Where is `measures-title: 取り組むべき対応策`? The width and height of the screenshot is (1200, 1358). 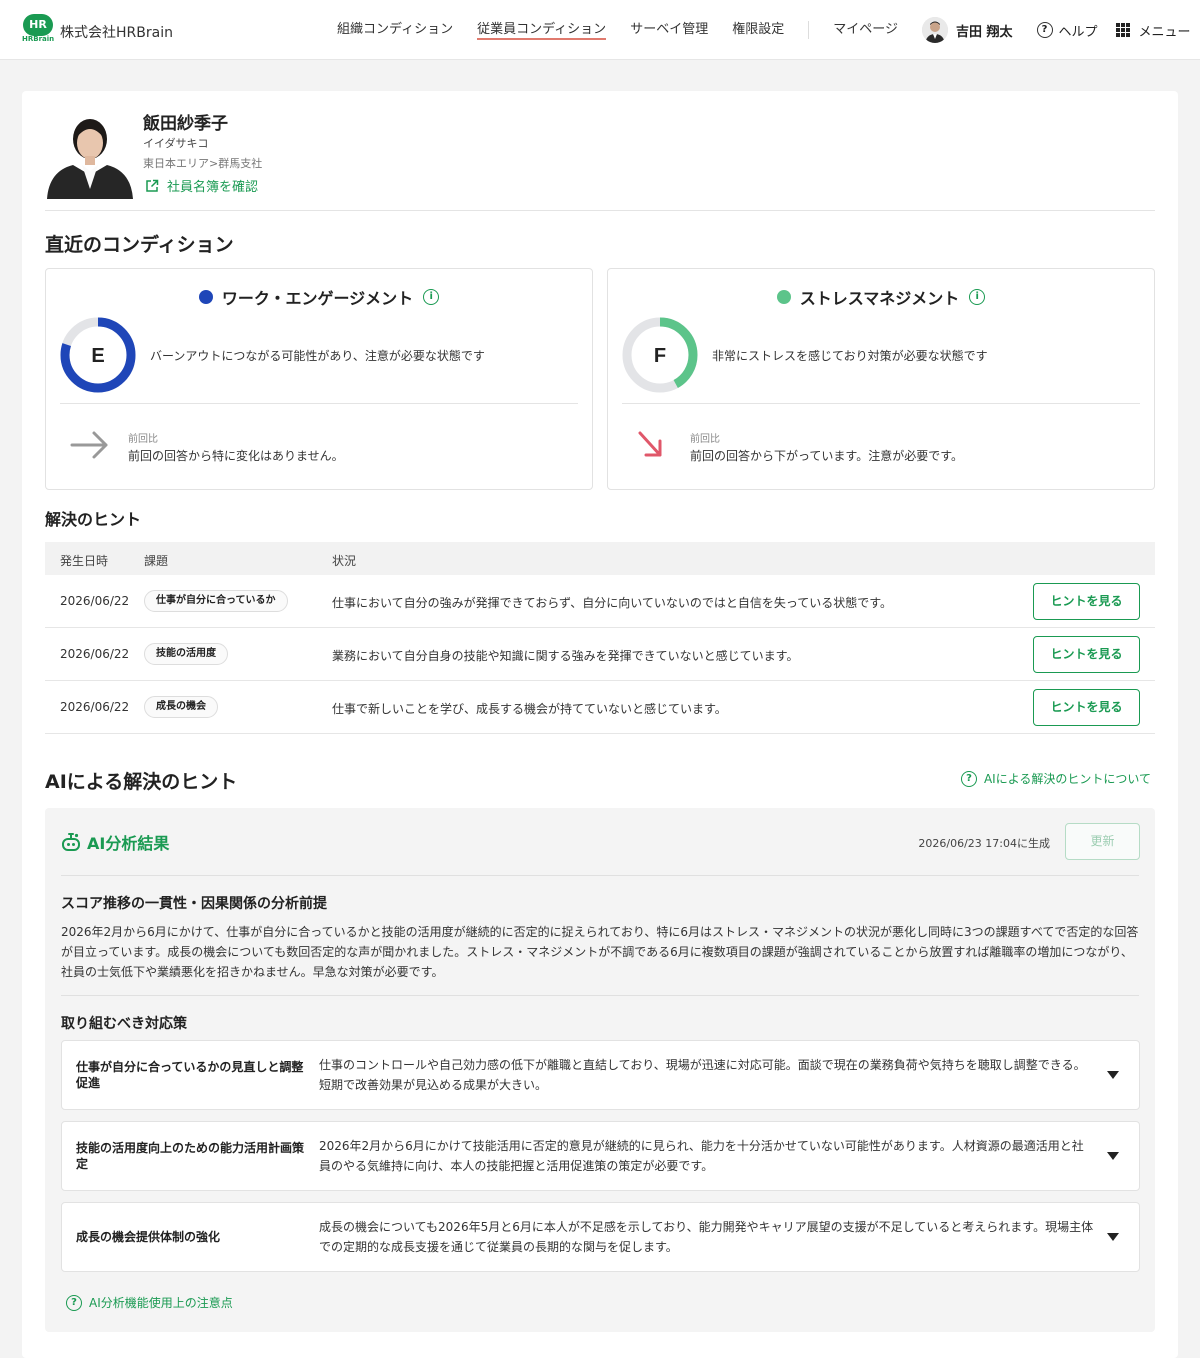
measures-title: 取り組むべき対応策 is located at coordinates (124, 1024).